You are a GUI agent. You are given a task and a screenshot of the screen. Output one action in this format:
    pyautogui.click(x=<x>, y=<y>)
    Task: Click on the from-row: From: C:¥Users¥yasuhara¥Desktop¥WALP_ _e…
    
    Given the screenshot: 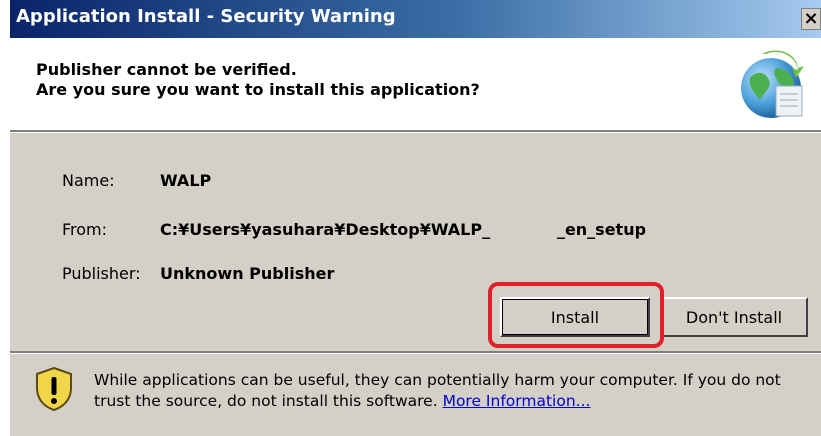 What is the action you would take?
    pyautogui.click(x=415, y=232)
    